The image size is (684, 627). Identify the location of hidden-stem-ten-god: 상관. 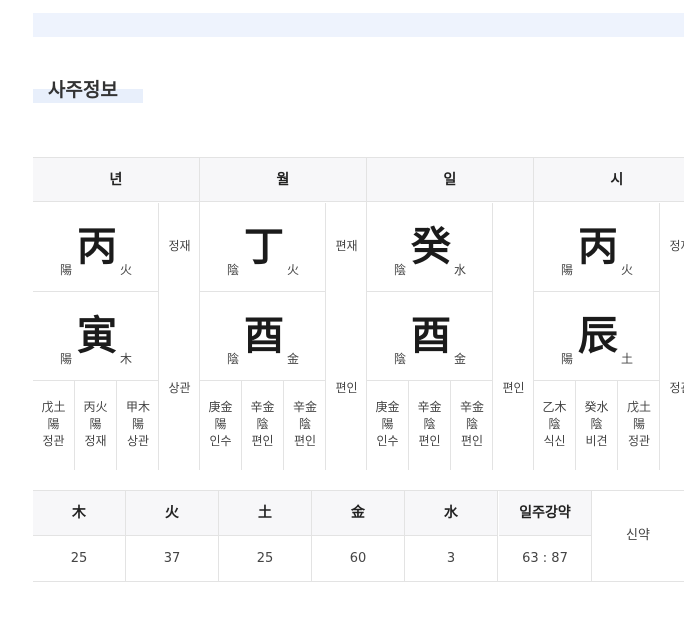
(138, 441).